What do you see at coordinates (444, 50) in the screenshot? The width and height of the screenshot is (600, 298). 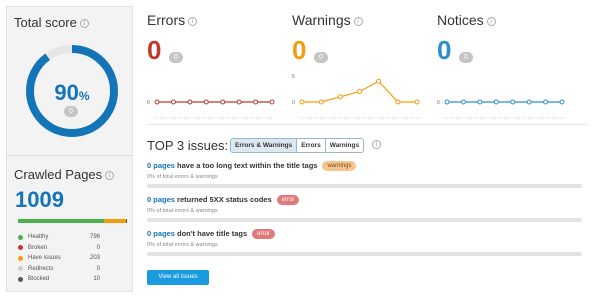 I see `notices-value: 0` at bounding box center [444, 50].